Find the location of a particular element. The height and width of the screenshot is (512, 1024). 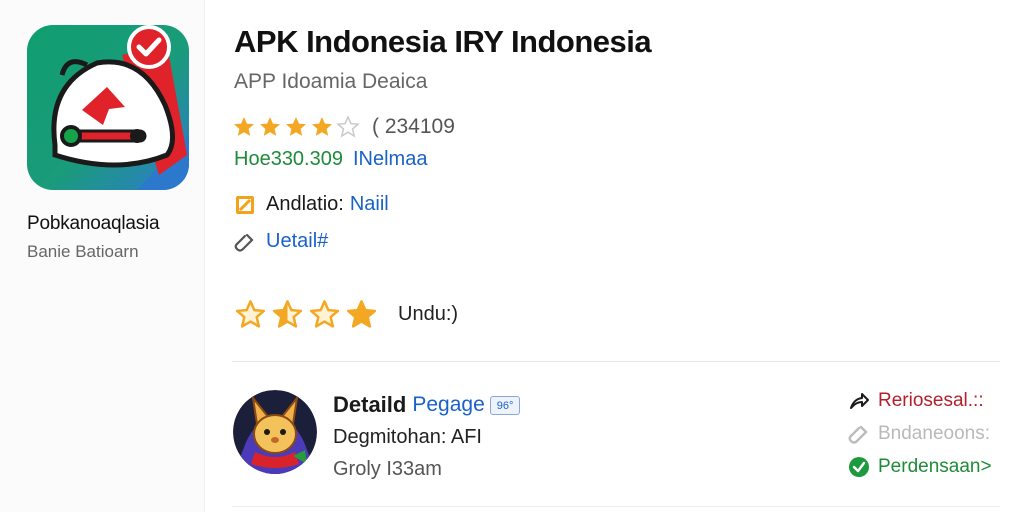

rating-row: ( 234109 is located at coordinates (343, 127).